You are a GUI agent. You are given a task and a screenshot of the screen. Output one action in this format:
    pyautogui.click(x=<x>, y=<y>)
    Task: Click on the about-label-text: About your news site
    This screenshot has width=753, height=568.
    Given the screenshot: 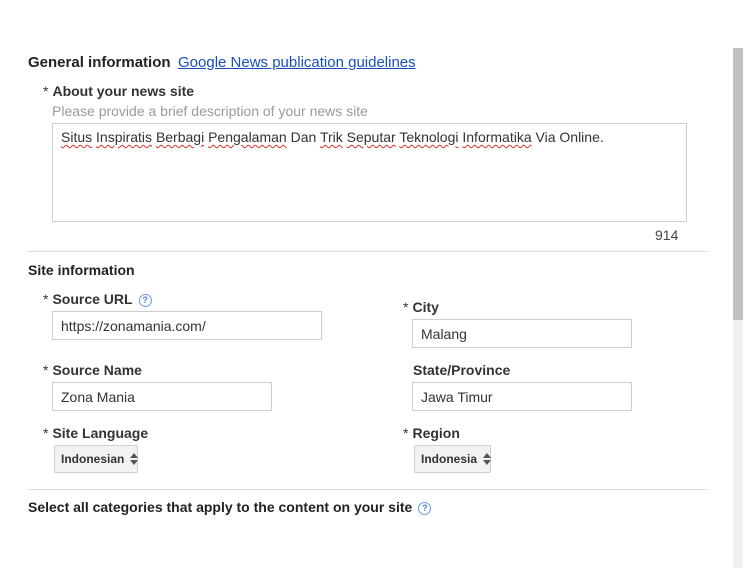 What is the action you would take?
    pyautogui.click(x=123, y=91)
    